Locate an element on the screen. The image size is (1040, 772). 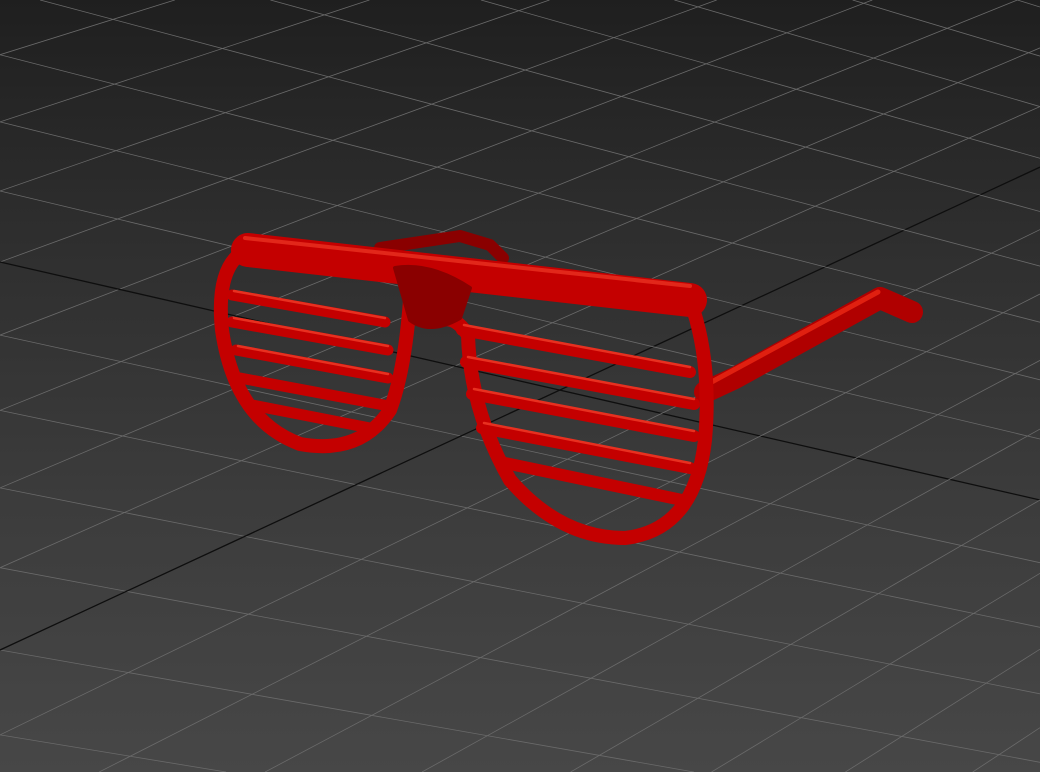
slat-highlights is located at coordinates (464, 377).